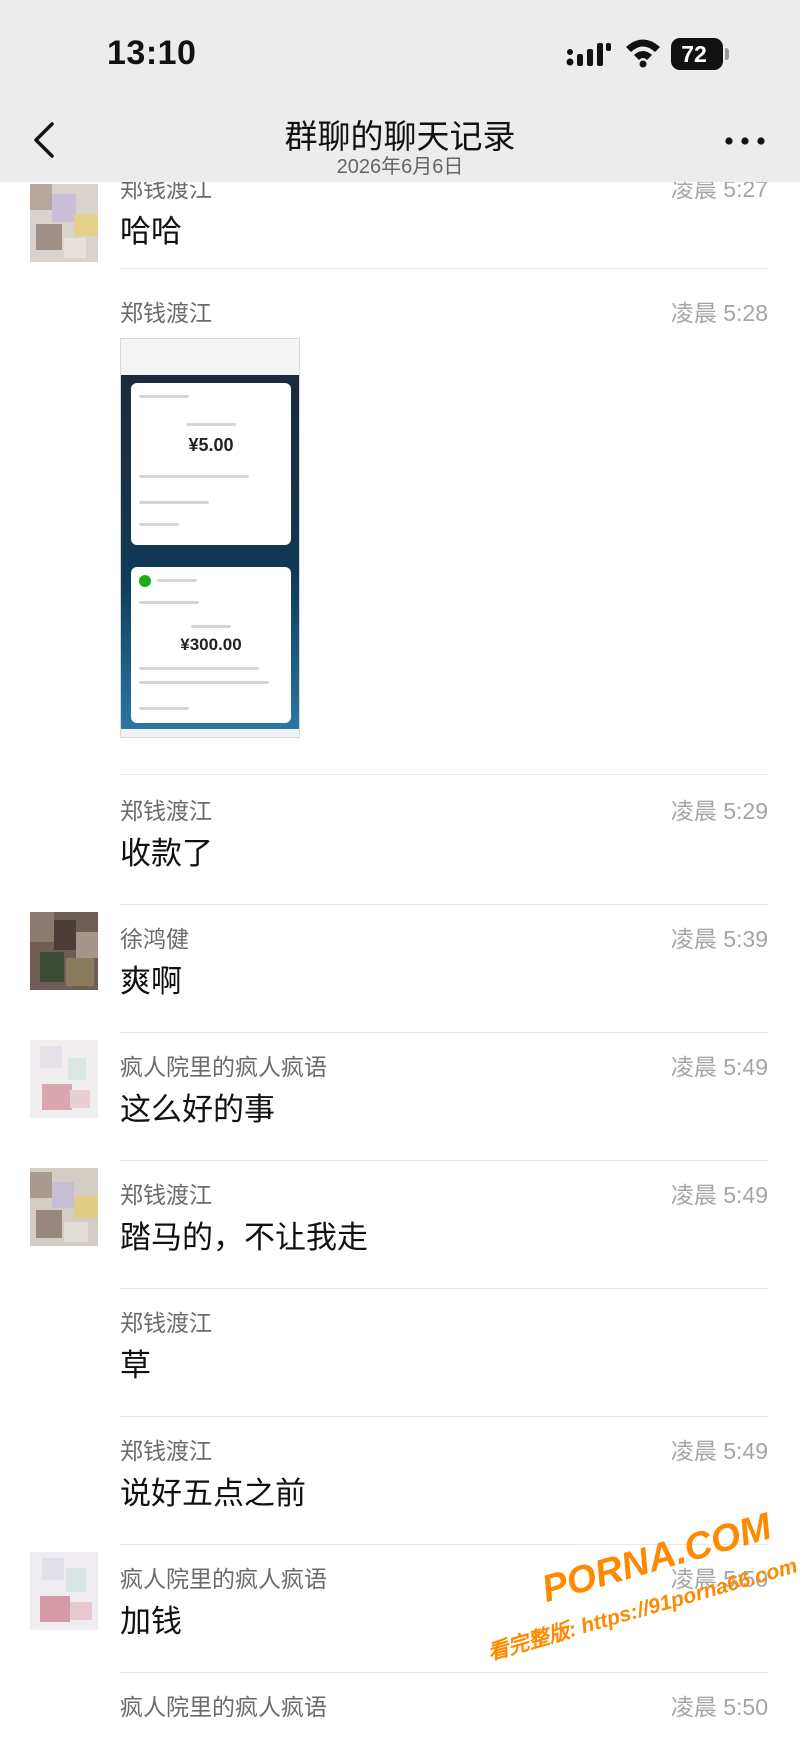 The width and height of the screenshot is (800, 1738). I want to click on payment-card: ¥300.00, so click(211, 645).